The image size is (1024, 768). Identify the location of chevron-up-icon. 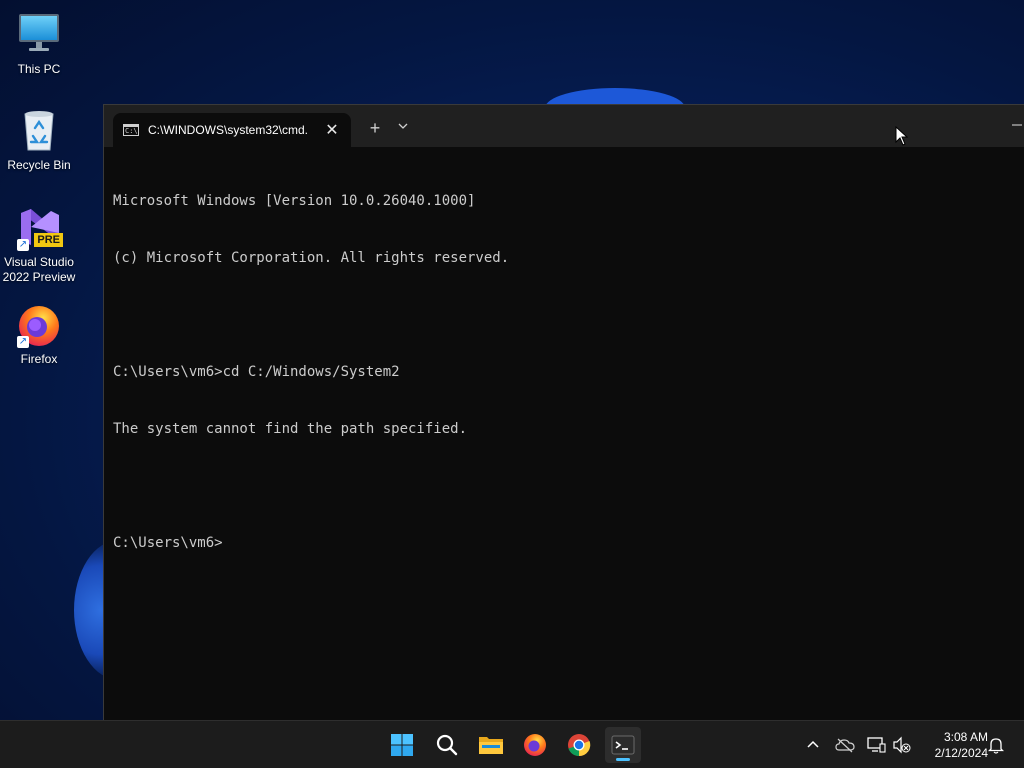
(813, 745).